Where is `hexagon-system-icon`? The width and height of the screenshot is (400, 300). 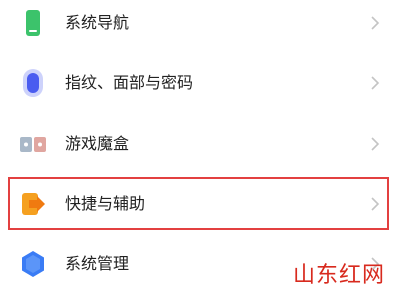
hexagon-system-icon is located at coordinates (33, 264).